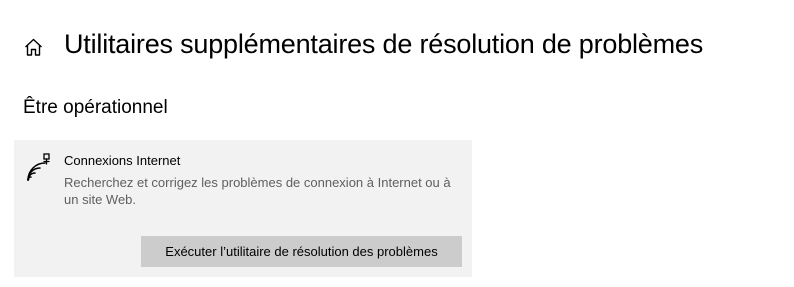 The image size is (794, 287). Describe the element at coordinates (33, 47) in the screenshot. I see `home-icon` at that location.